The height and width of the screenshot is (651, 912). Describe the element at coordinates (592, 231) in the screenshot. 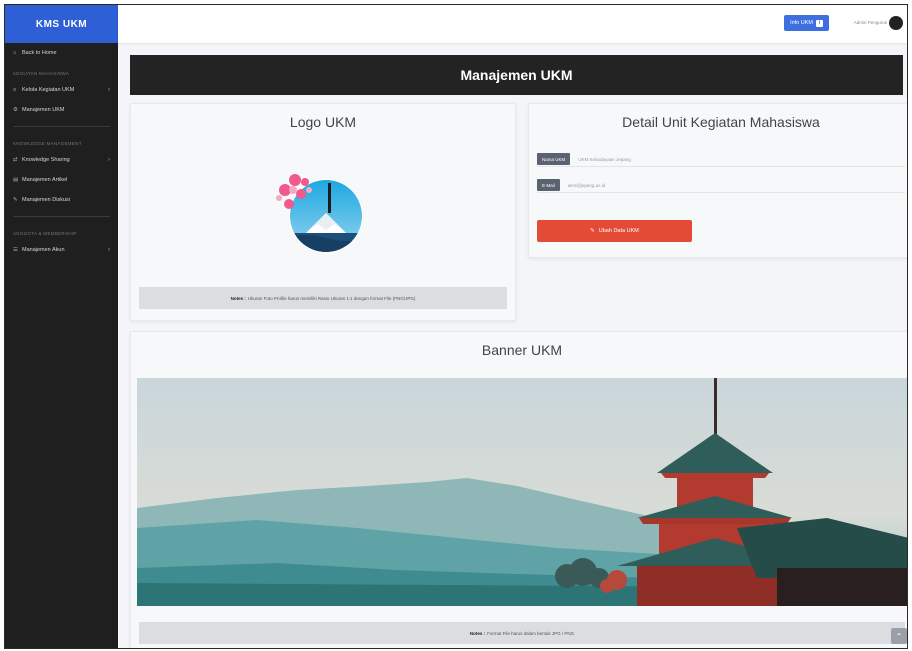

I see `pencil-icon: ✎` at that location.